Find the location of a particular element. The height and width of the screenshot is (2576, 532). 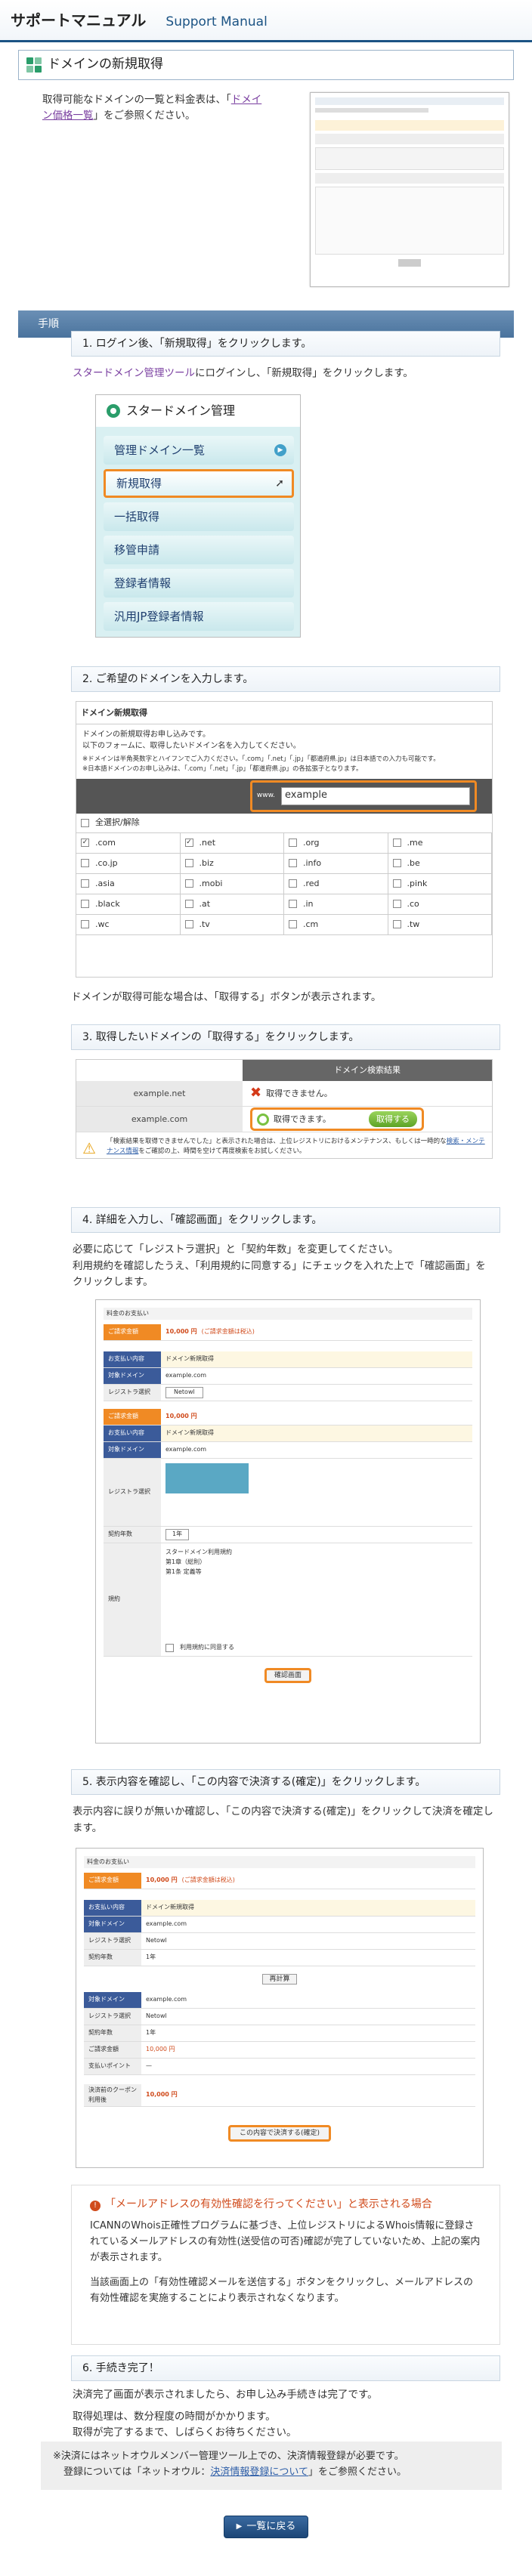

step-2-heading: 2. ご希望のドメインを入力します。 is located at coordinates (285, 679).